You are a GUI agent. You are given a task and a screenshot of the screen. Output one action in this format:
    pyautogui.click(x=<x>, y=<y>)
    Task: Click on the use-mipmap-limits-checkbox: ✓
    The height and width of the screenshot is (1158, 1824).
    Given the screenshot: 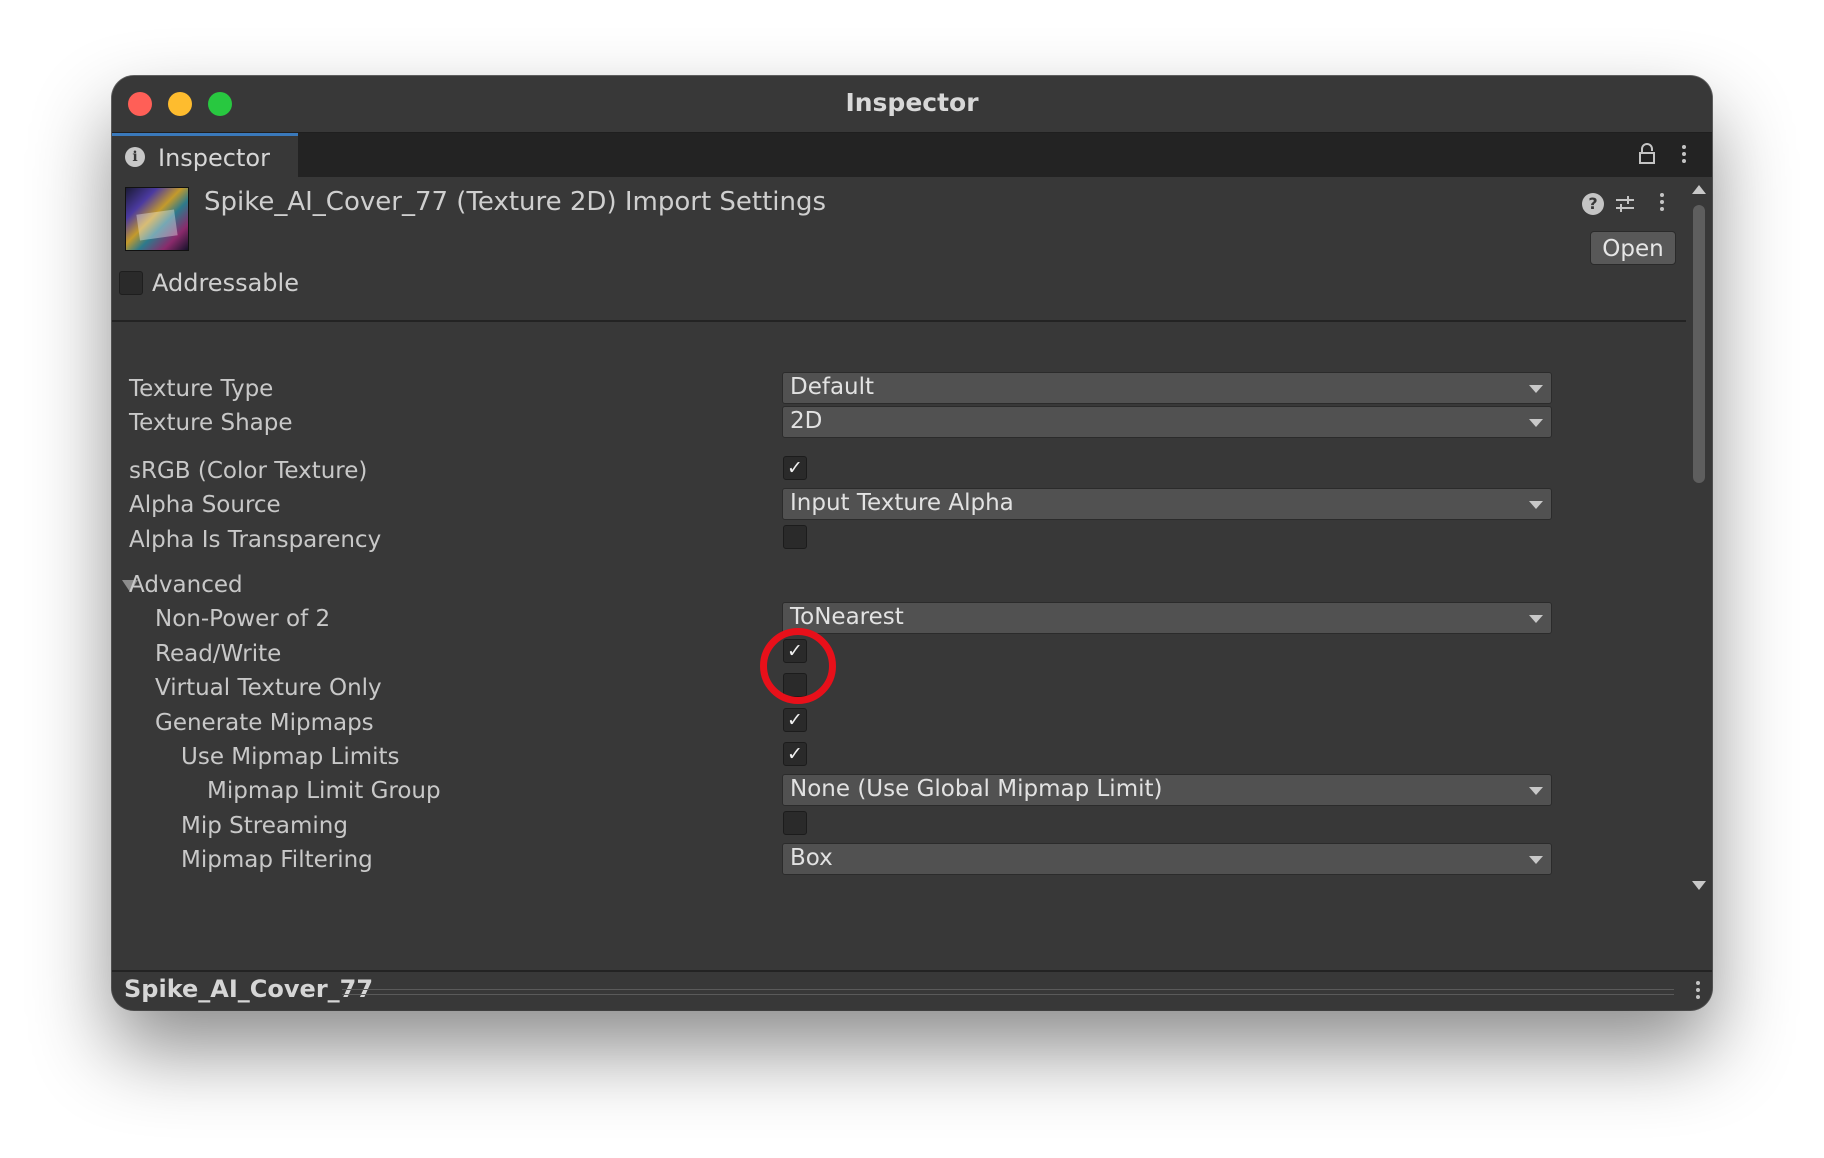 What is the action you would take?
    pyautogui.click(x=795, y=754)
    